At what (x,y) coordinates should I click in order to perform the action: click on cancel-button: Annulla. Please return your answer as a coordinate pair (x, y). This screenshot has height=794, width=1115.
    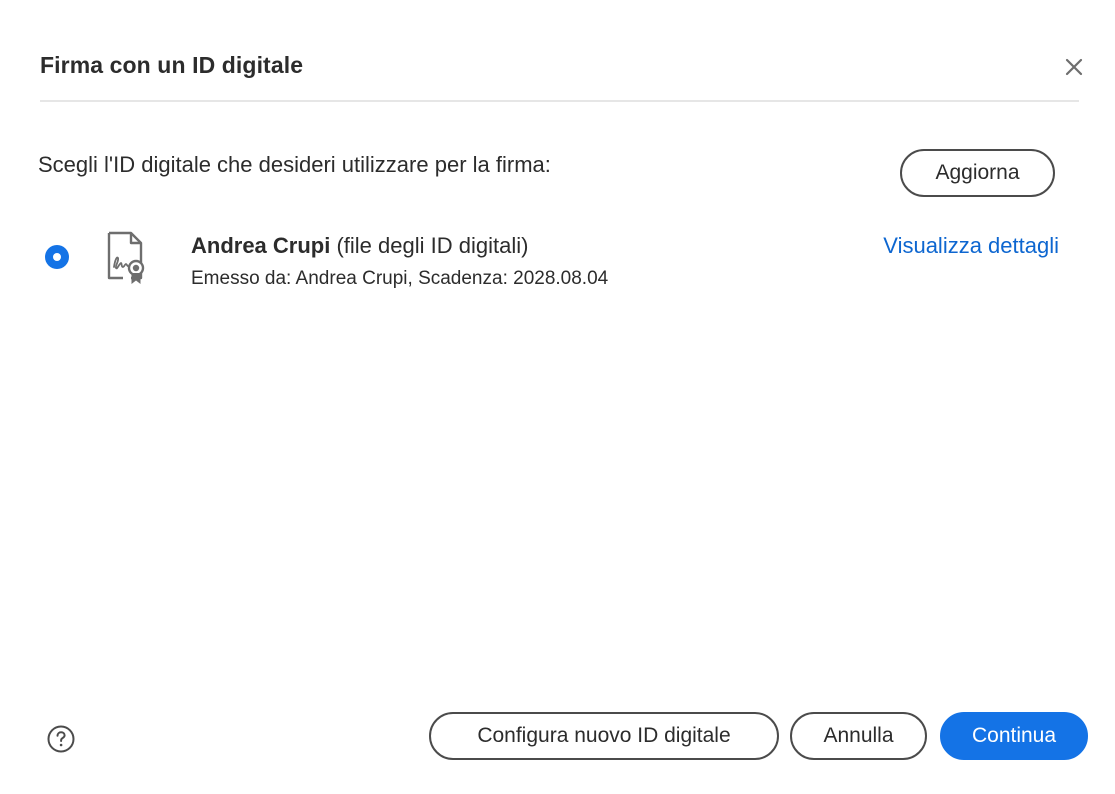
    Looking at the image, I should click on (858, 736).